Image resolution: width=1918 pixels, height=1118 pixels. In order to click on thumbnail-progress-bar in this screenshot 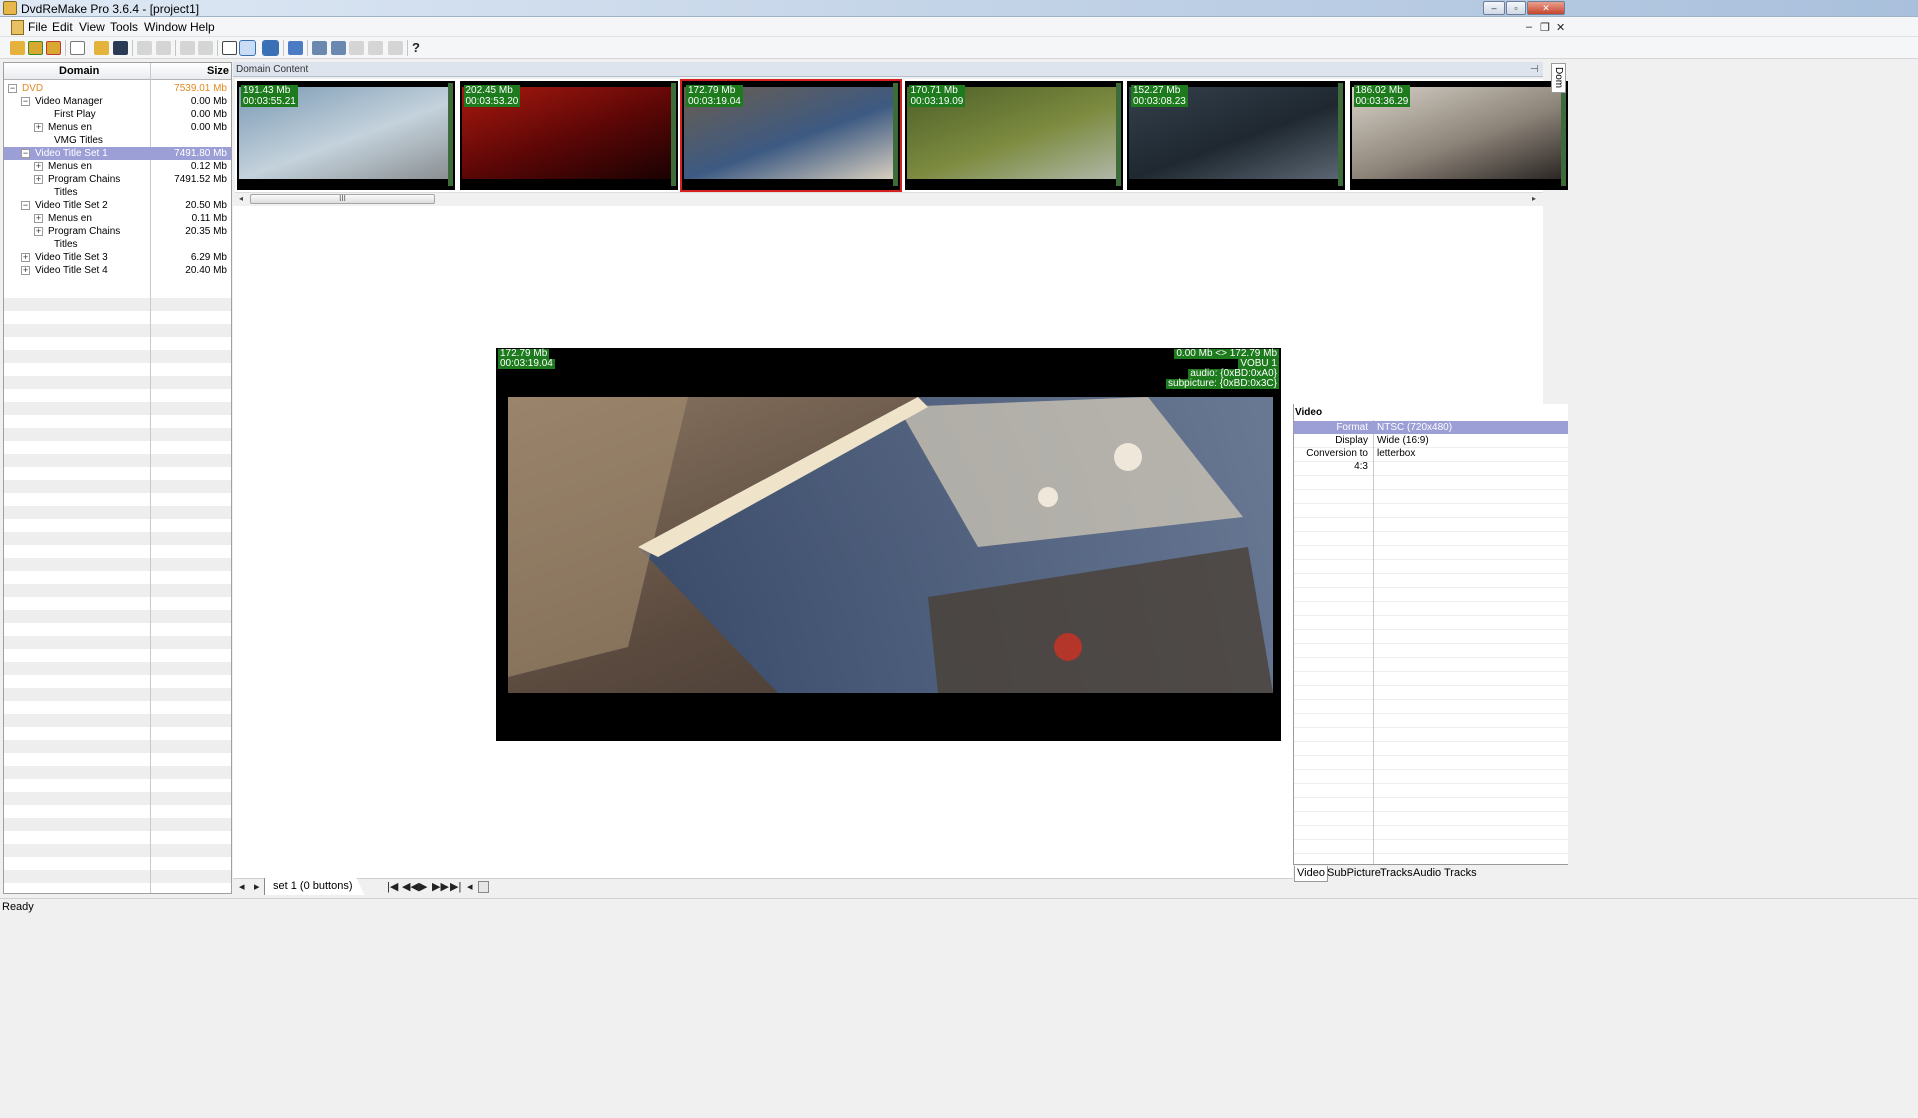, I will do `click(673, 134)`.